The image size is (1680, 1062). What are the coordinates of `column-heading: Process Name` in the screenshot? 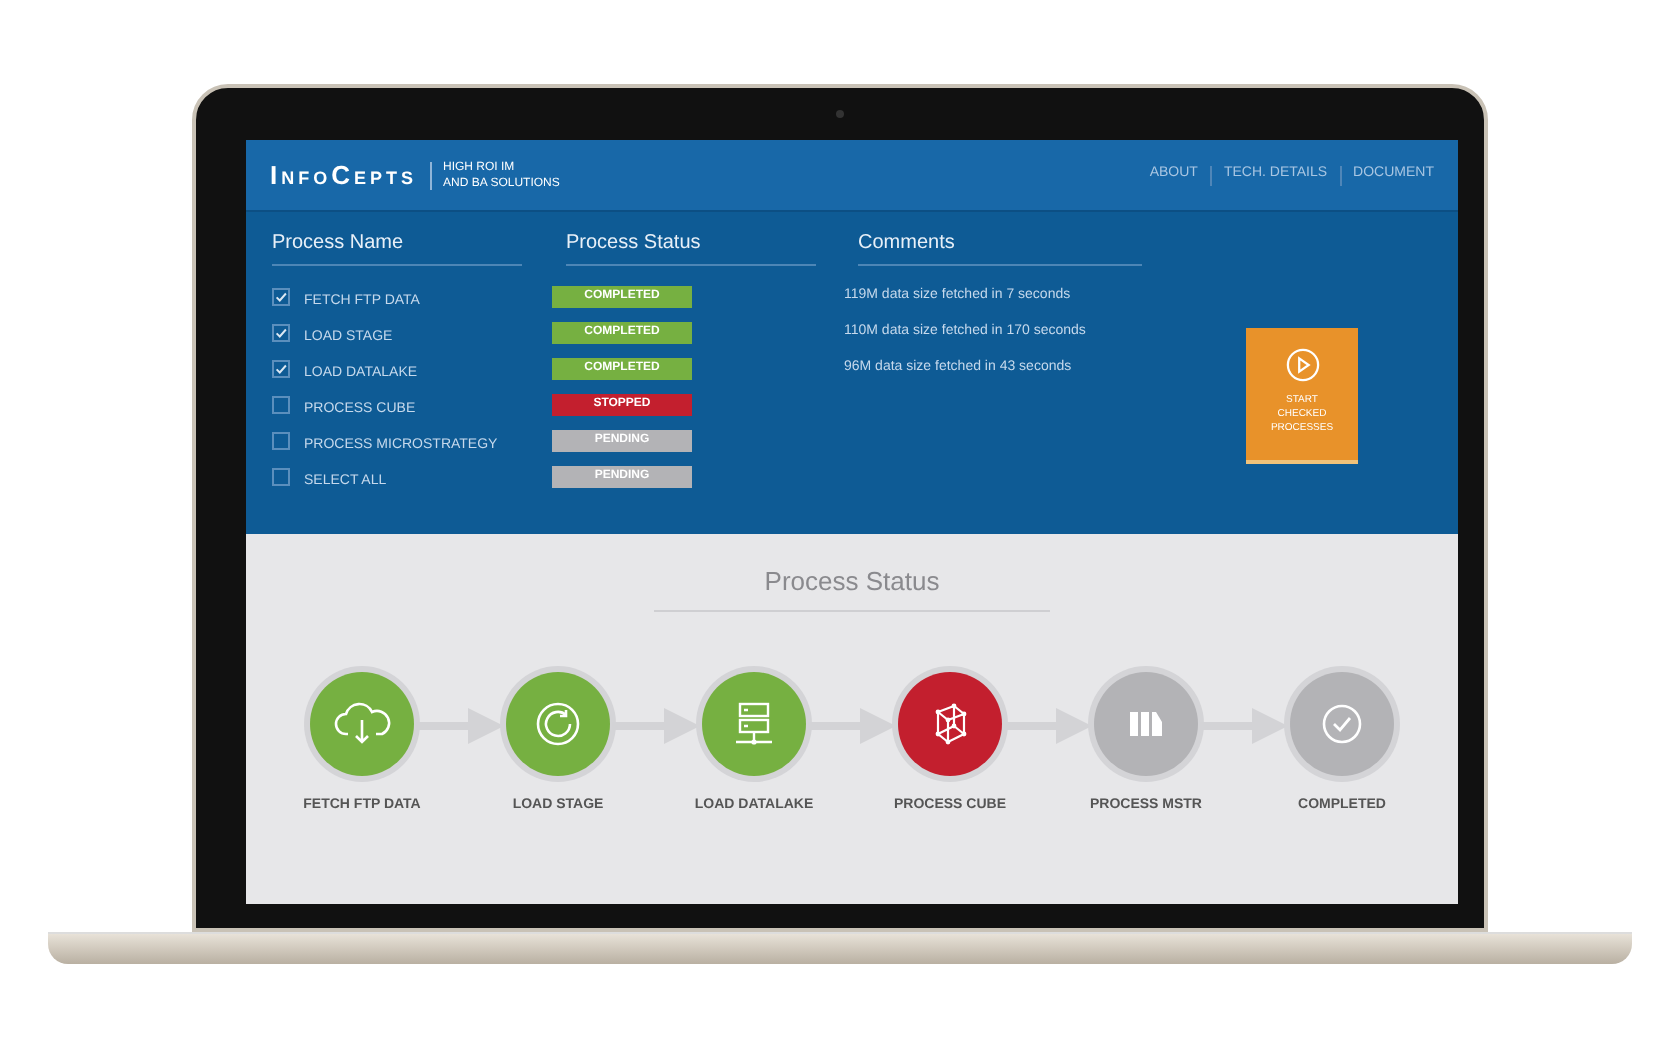 It's located at (397, 247).